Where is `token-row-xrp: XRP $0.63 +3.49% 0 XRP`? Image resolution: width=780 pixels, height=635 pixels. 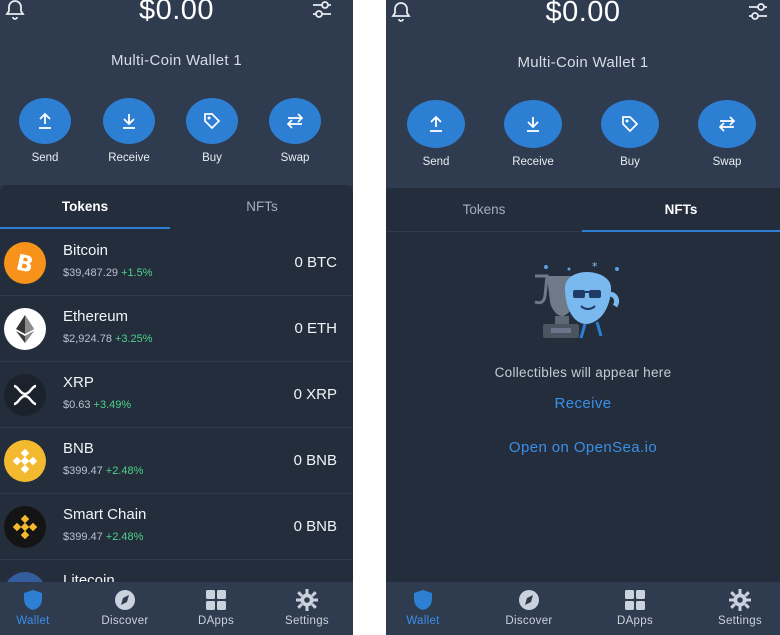
token-row-xrp: XRP $0.63 +3.49% 0 XRP is located at coordinates (176, 395).